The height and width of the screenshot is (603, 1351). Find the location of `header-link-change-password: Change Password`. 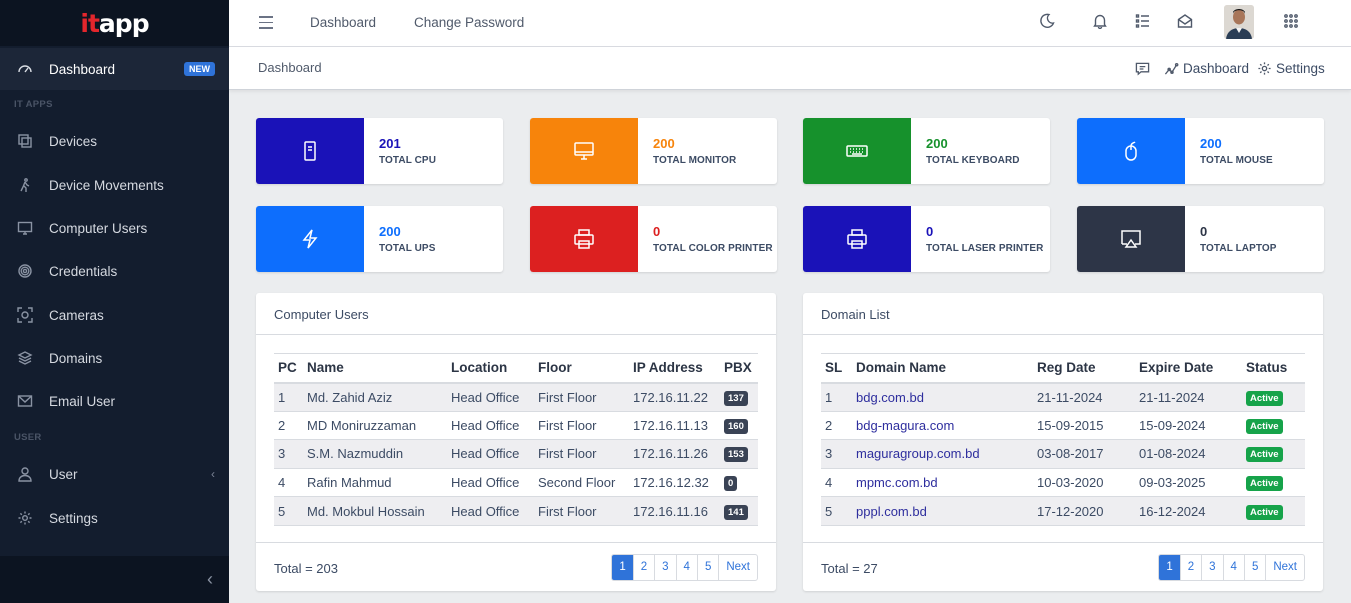

header-link-change-password: Change Password is located at coordinates (469, 22).